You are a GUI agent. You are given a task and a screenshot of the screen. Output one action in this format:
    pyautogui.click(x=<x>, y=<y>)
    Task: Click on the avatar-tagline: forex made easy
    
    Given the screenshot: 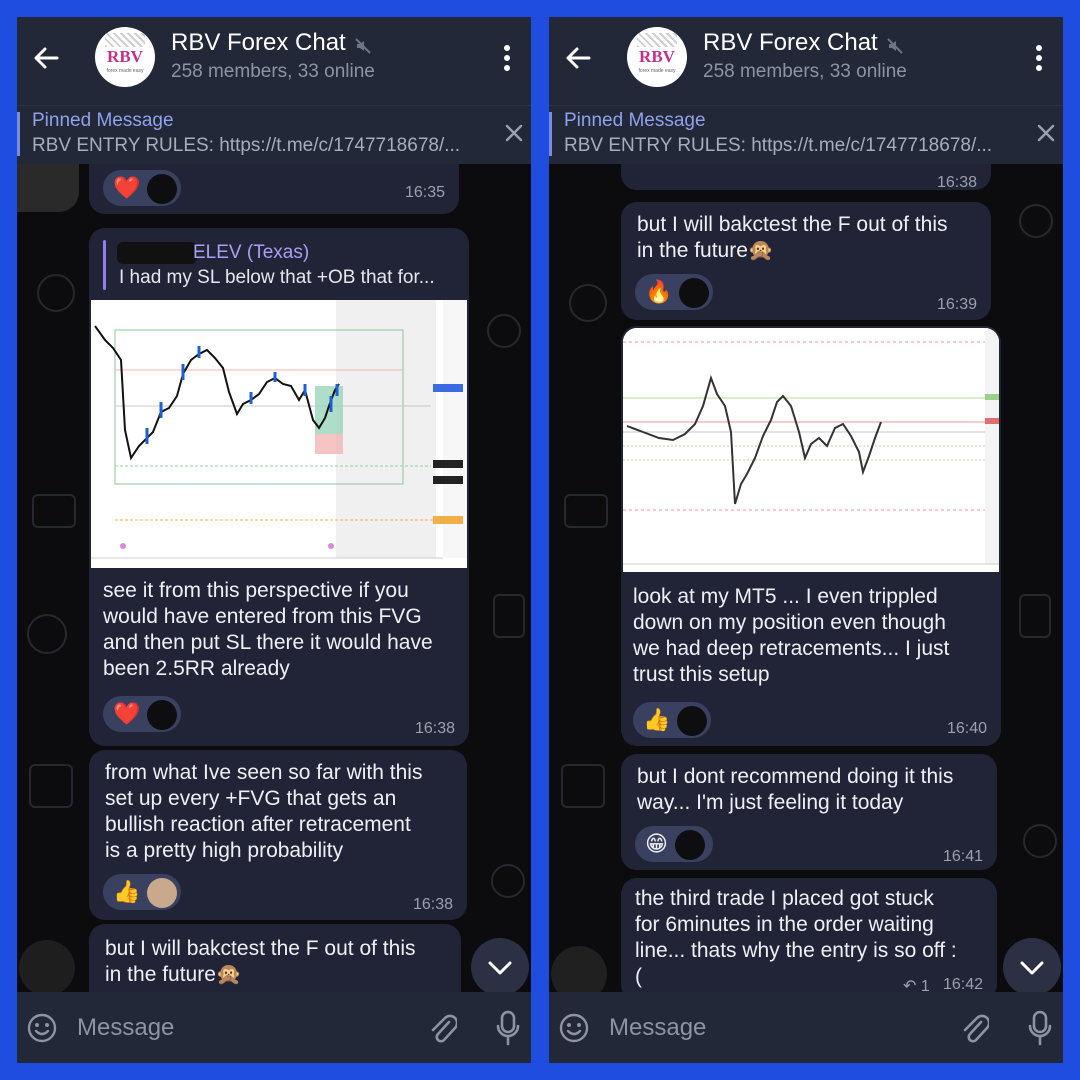 What is the action you would take?
    pyautogui.click(x=125, y=71)
    